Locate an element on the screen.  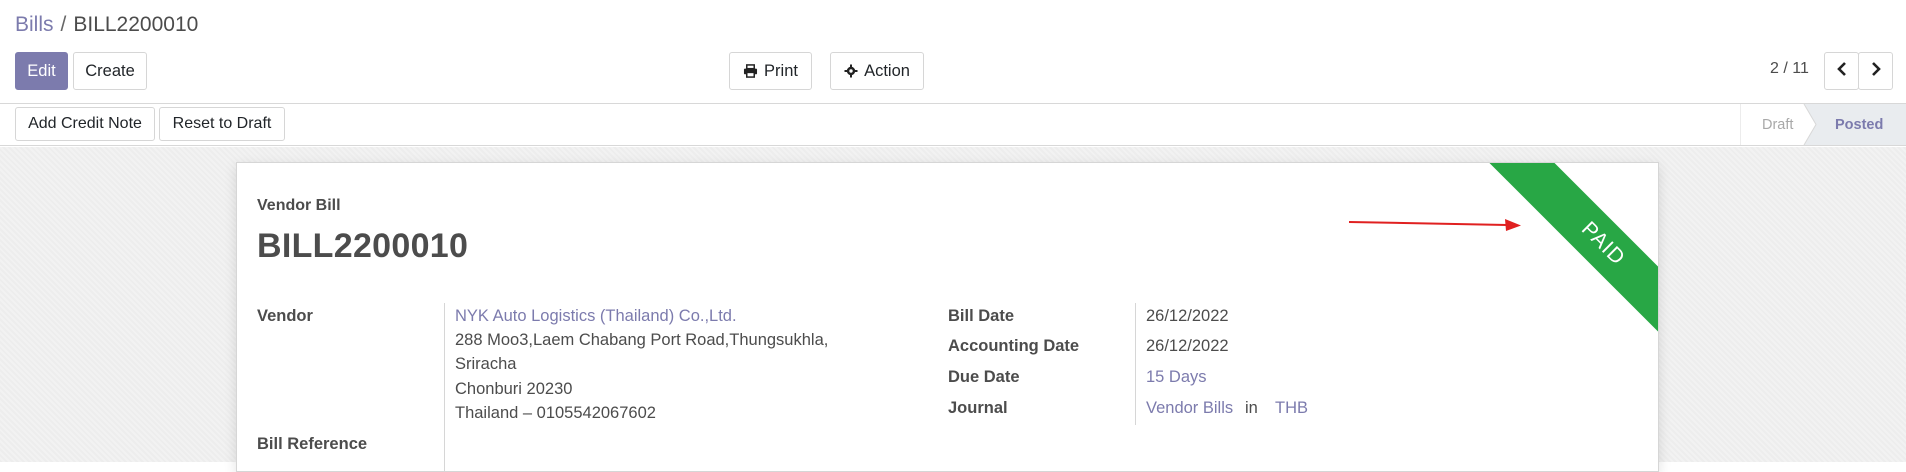
chevron-right-icon is located at coordinates (1876, 71).